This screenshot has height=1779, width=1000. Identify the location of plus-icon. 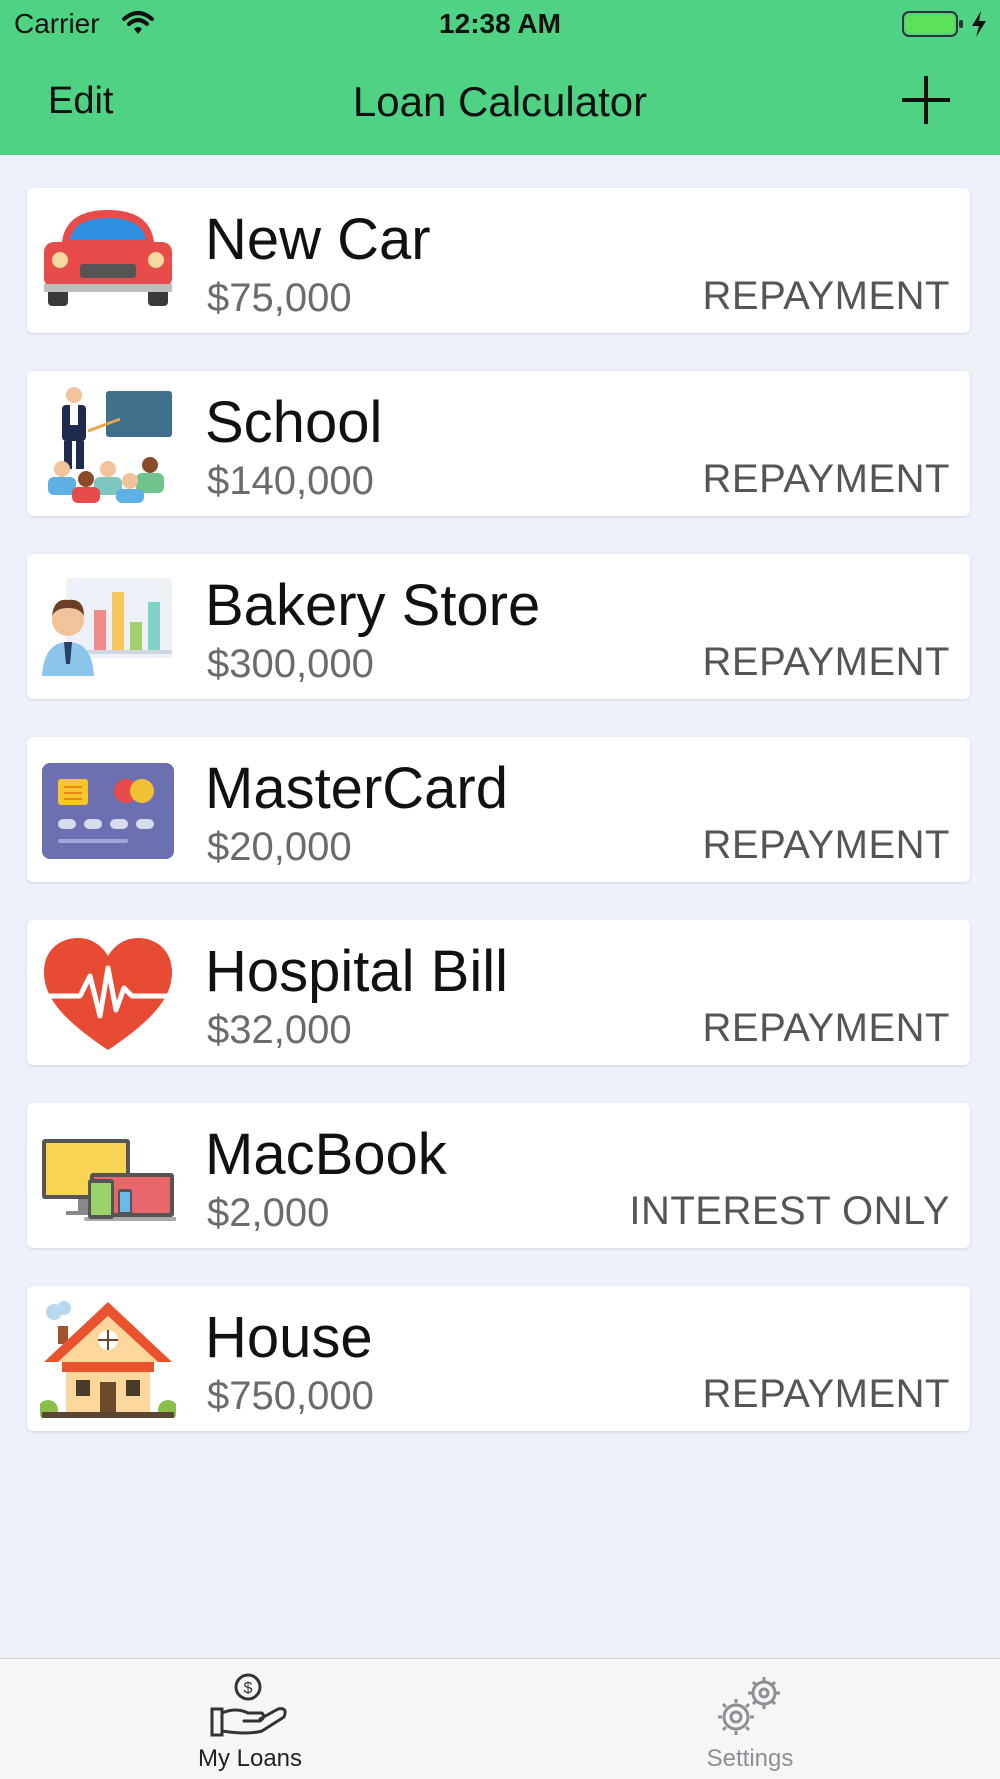
(926, 100).